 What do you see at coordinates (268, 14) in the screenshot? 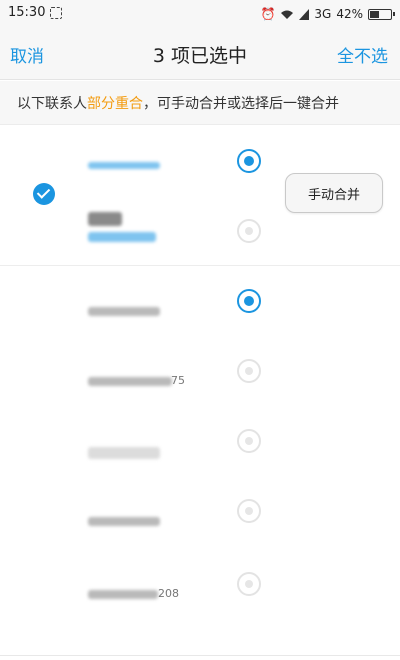
I see `alarm-icon: ⏰` at bounding box center [268, 14].